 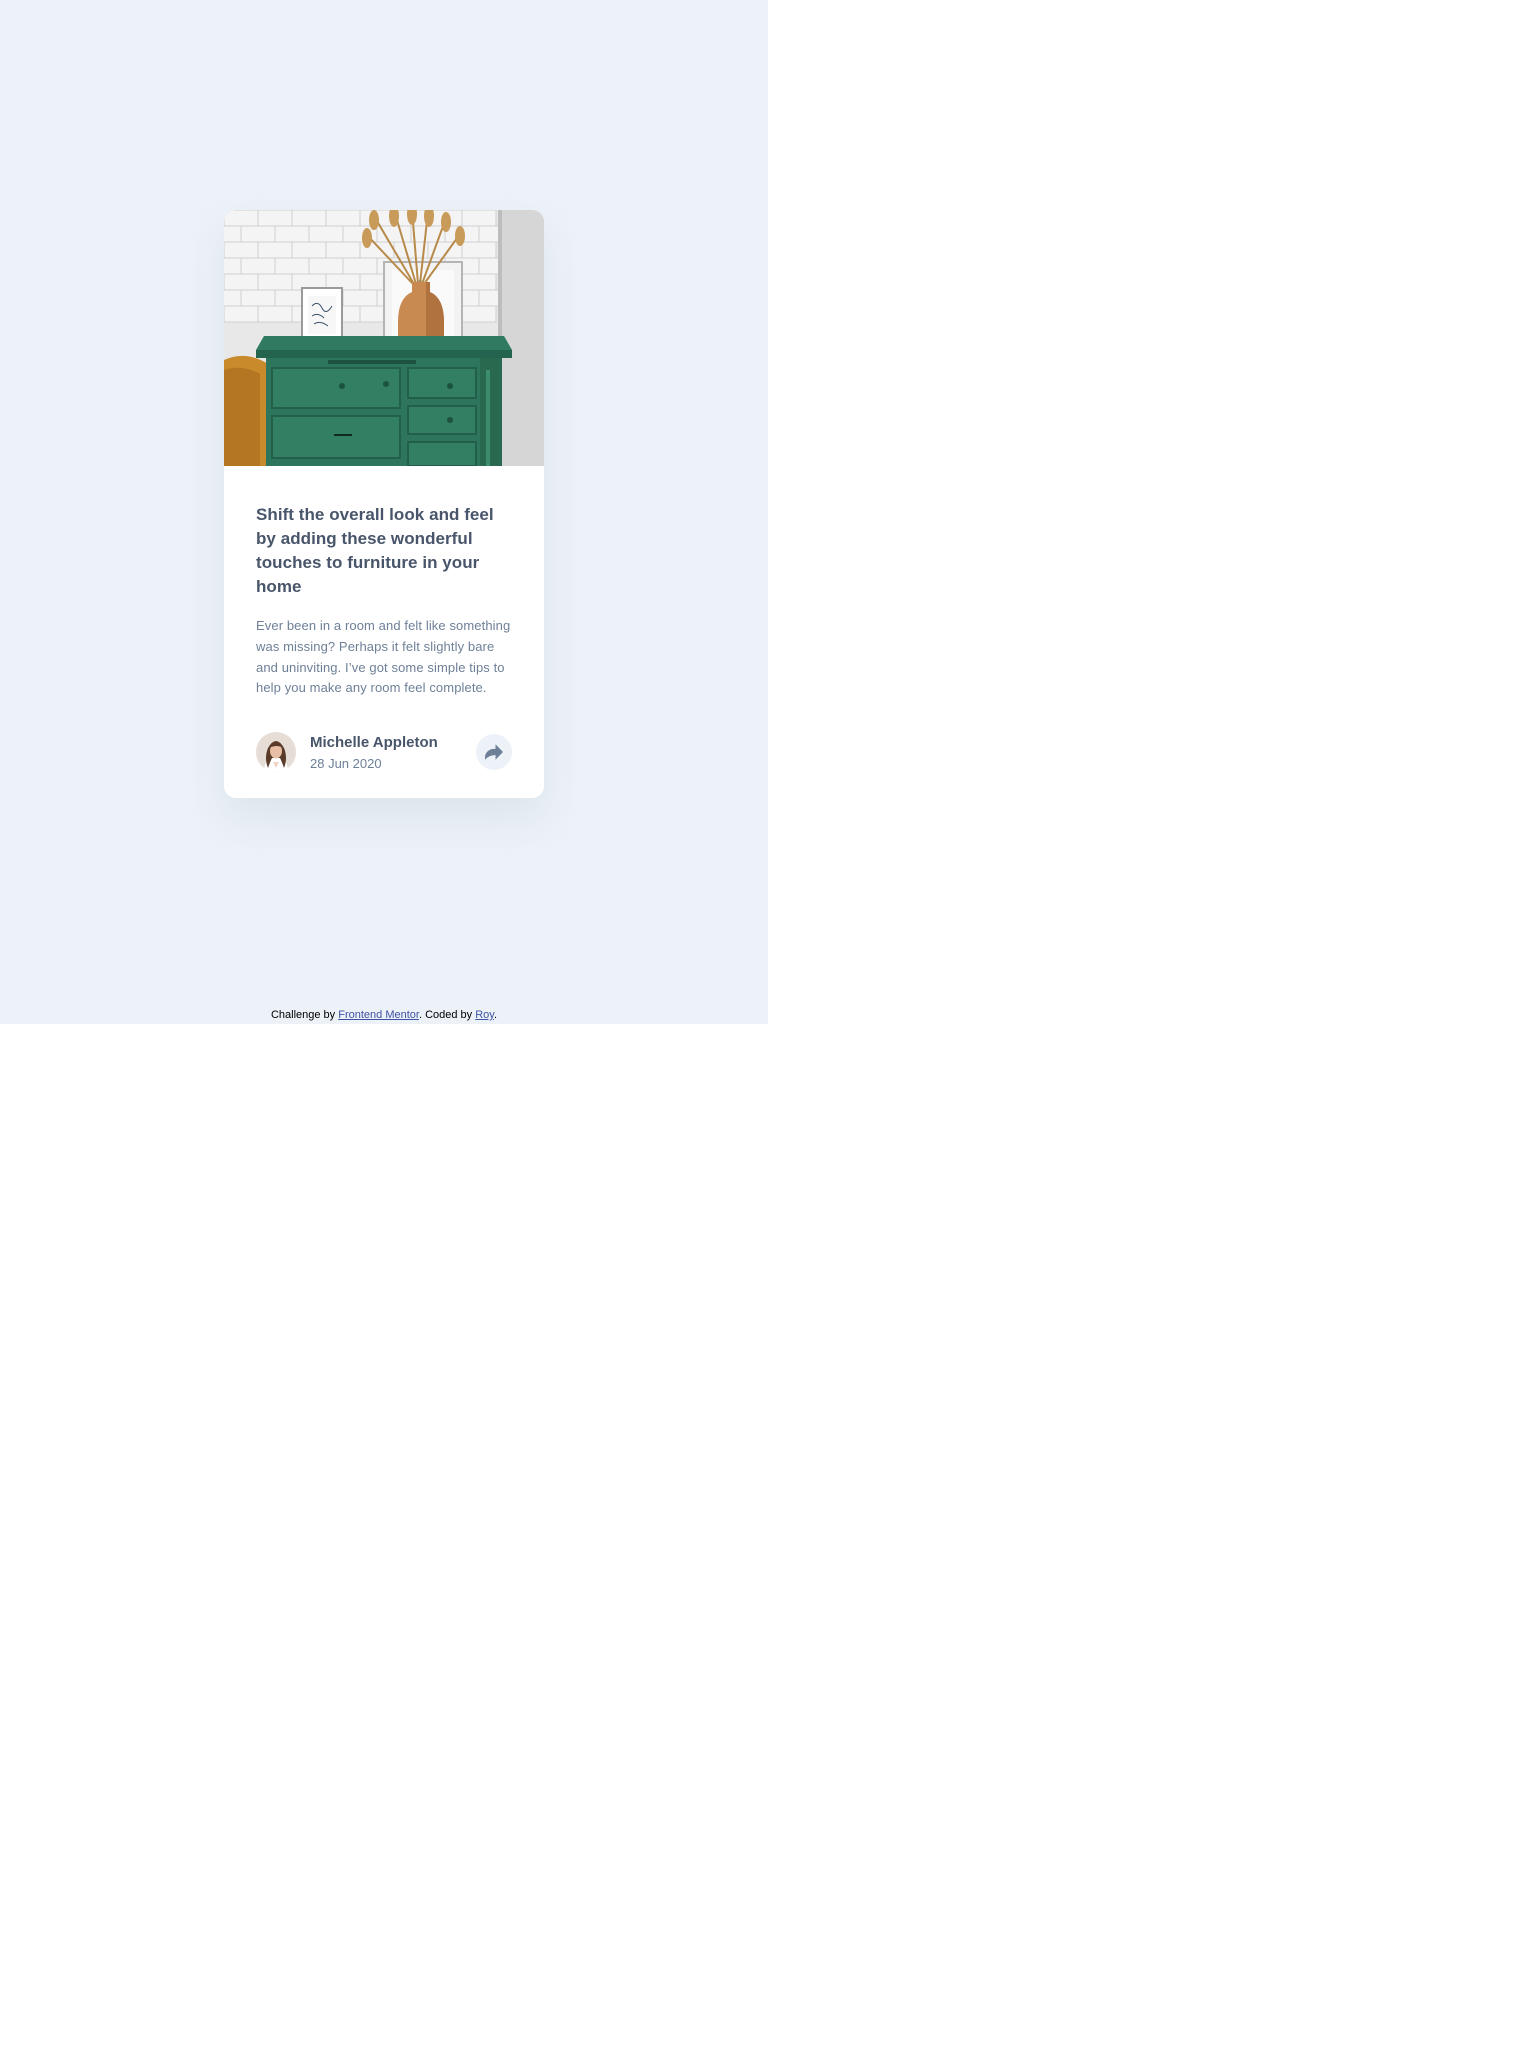 I want to click on avatar-portrait-icon, so click(x=276, y=752).